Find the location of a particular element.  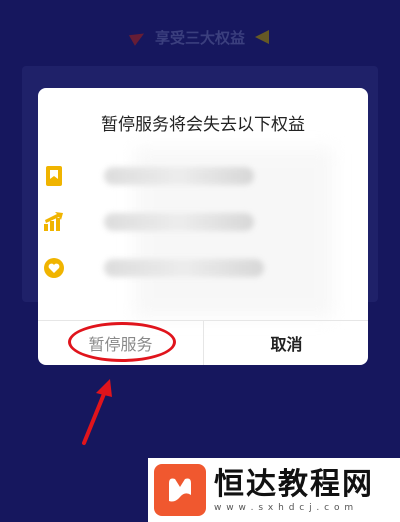

watermark-logo is located at coordinates (180, 490).